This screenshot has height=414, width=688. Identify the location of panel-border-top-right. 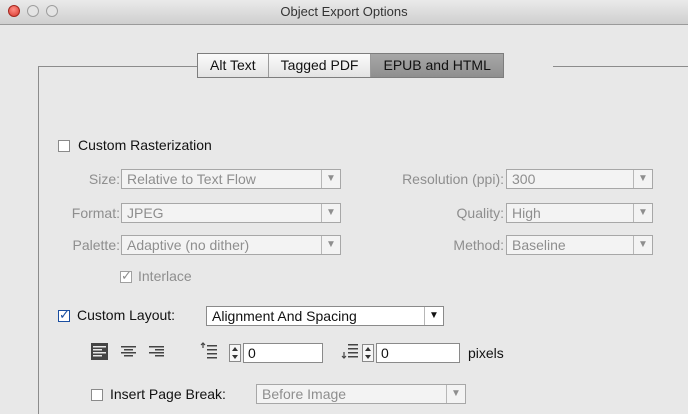
(620, 66).